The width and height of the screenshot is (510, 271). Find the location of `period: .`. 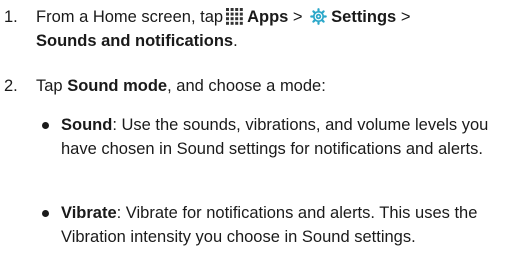

period: . is located at coordinates (235, 41).